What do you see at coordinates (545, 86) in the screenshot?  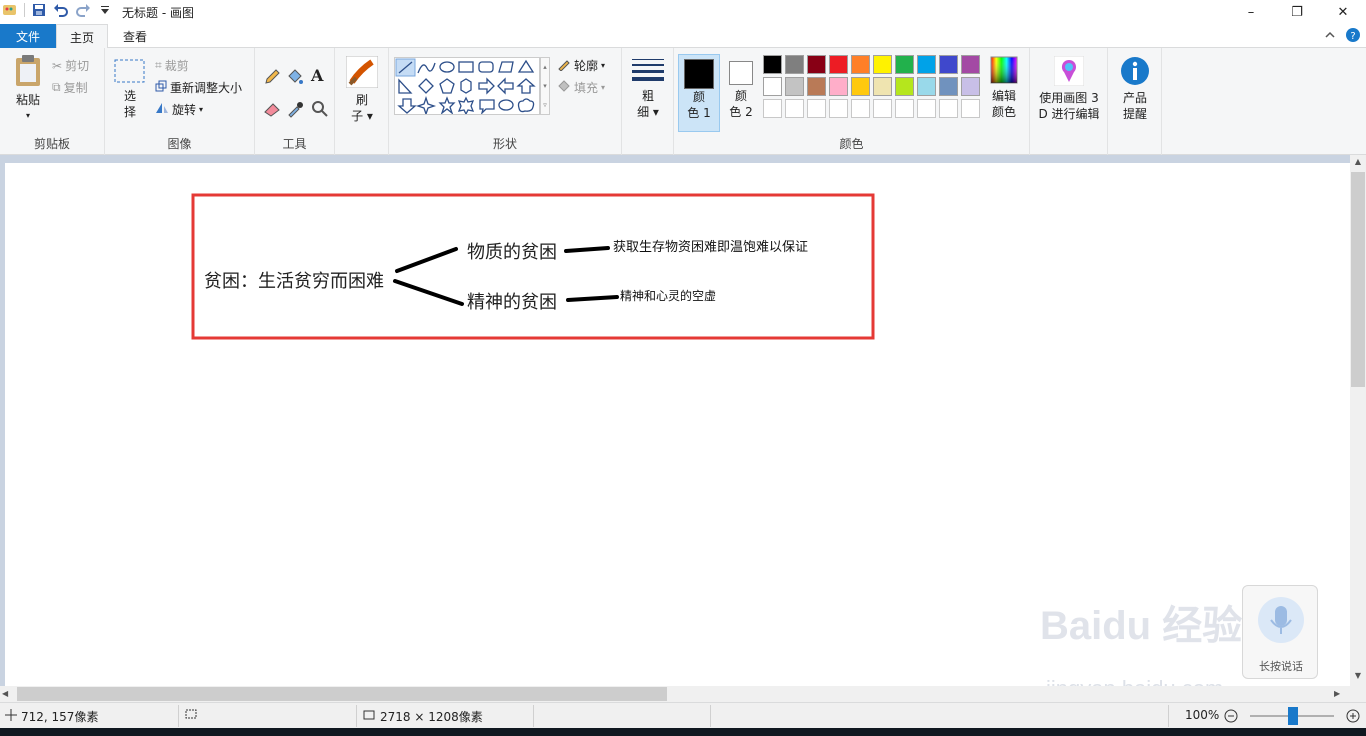 I see `shapes-gallery-scroller: ▴ ▾ ▿` at bounding box center [545, 86].